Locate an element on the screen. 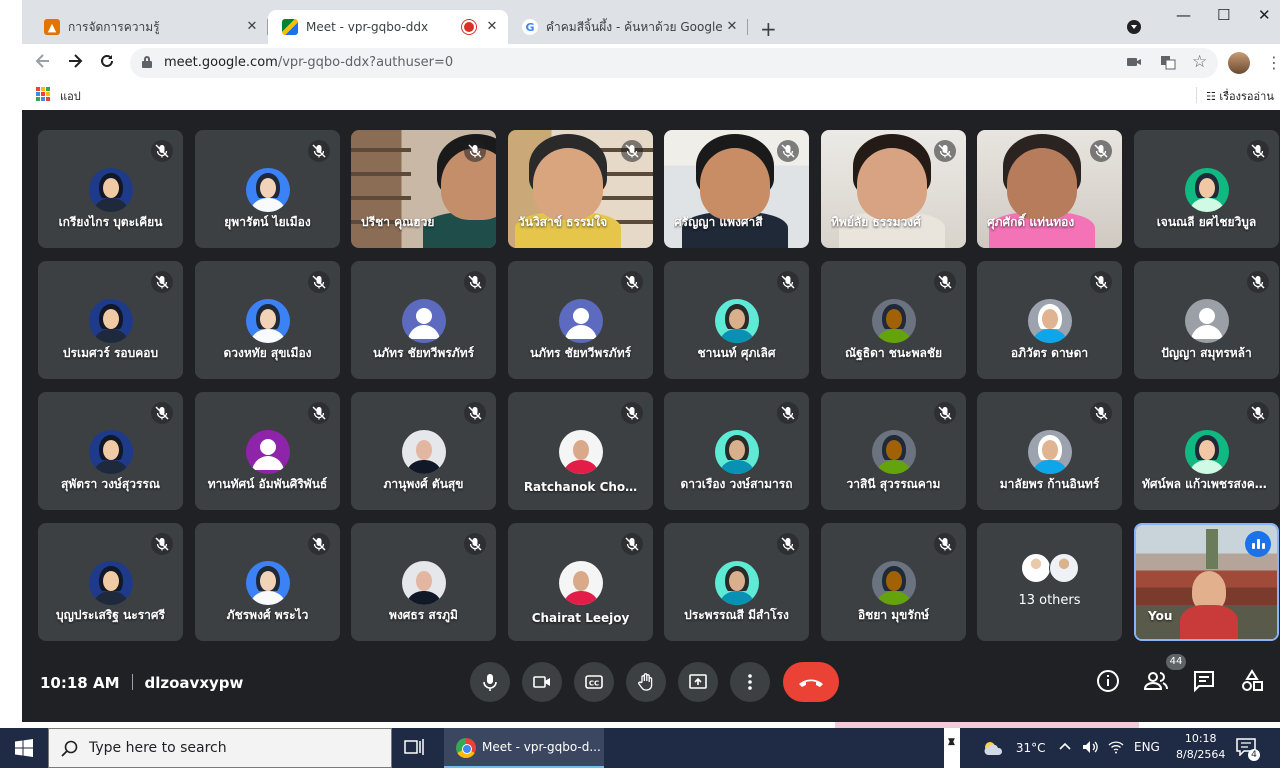 This screenshot has height=768, width=1280. camera-button is located at coordinates (542, 682).